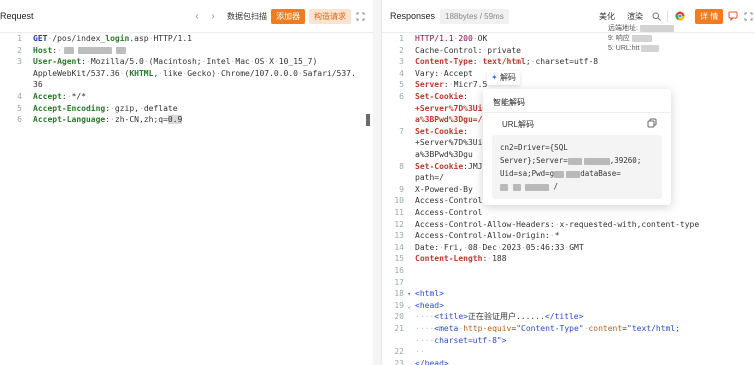  Describe the element at coordinates (489, 247) in the screenshot. I see `code-token: Dec` at that location.